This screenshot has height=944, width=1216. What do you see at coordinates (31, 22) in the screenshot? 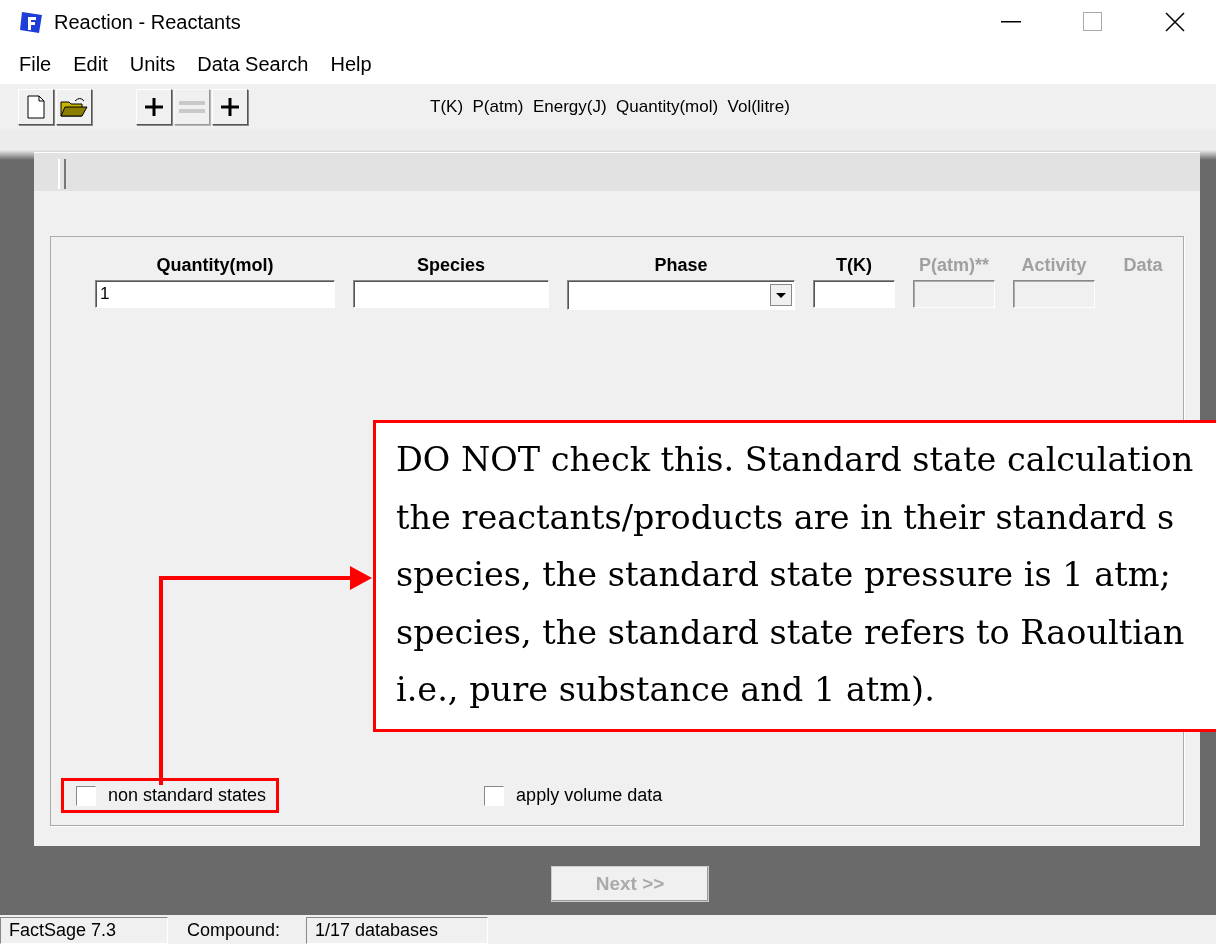
I see `app-logo-icon` at bounding box center [31, 22].